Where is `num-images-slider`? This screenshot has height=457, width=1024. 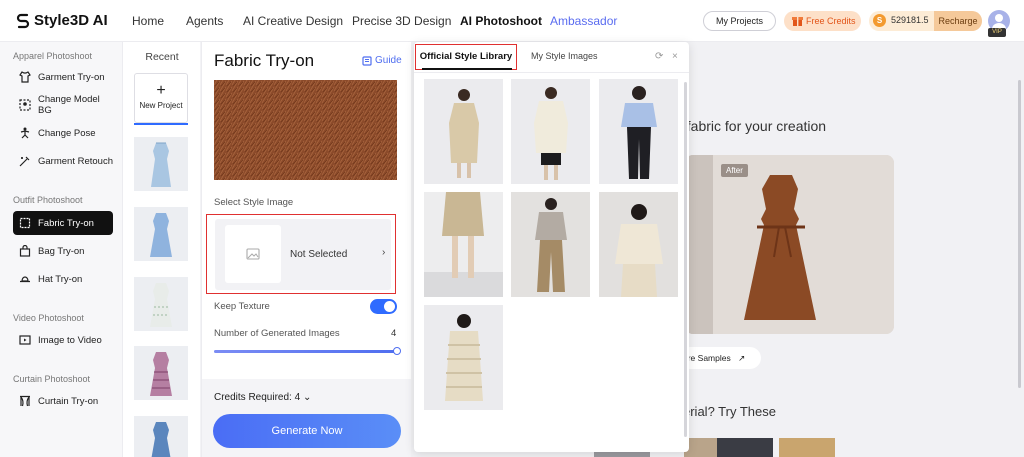 num-images-slider is located at coordinates (306, 351).